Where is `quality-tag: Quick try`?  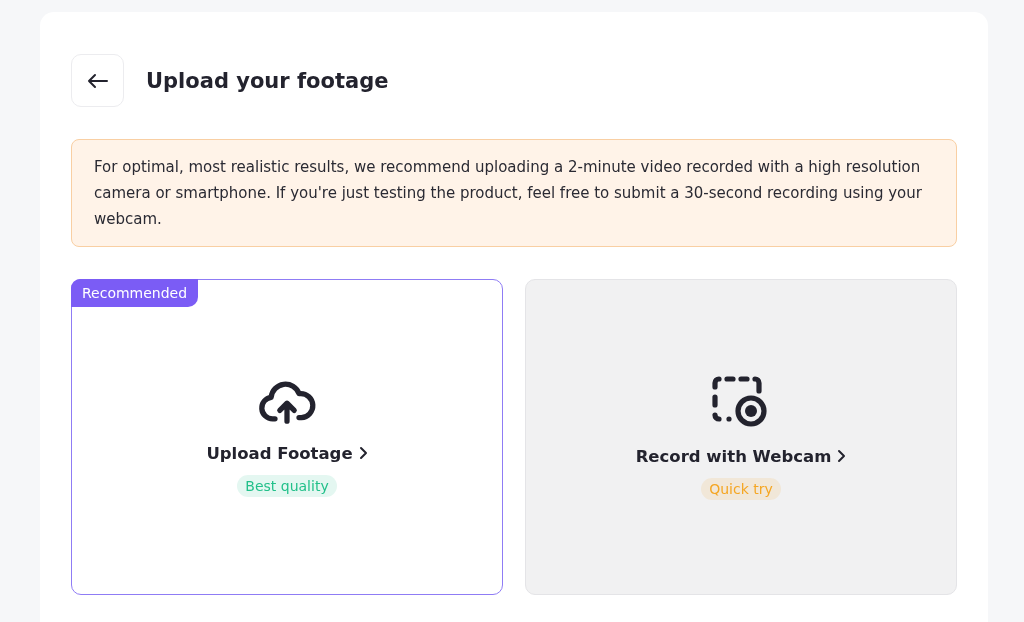 quality-tag: Quick try is located at coordinates (741, 488).